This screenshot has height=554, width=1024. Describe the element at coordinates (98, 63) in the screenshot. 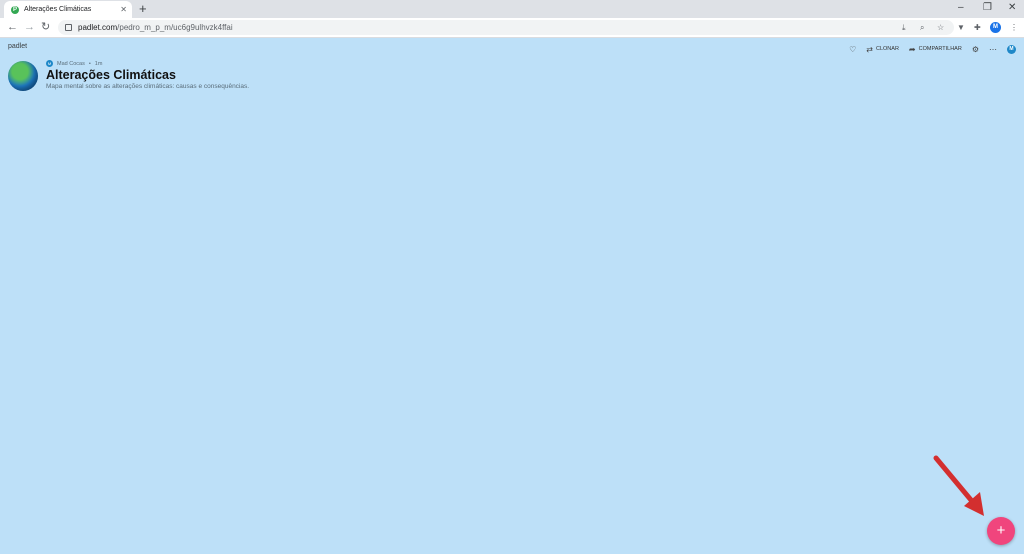

I see `post-time: 1m` at that location.